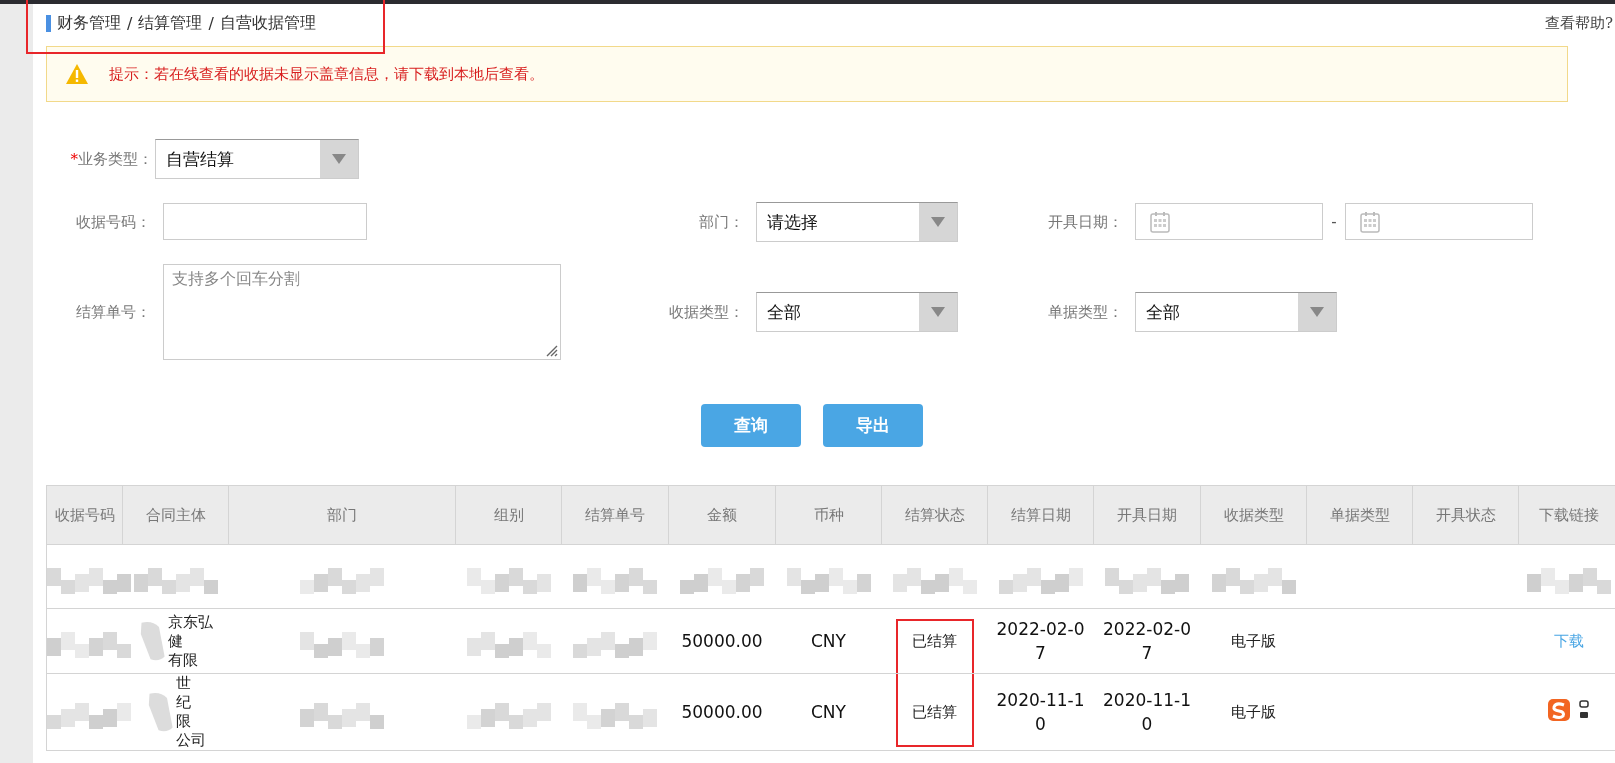  Describe the element at coordinates (828, 515) in the screenshot. I see `column-header: 币种` at that location.